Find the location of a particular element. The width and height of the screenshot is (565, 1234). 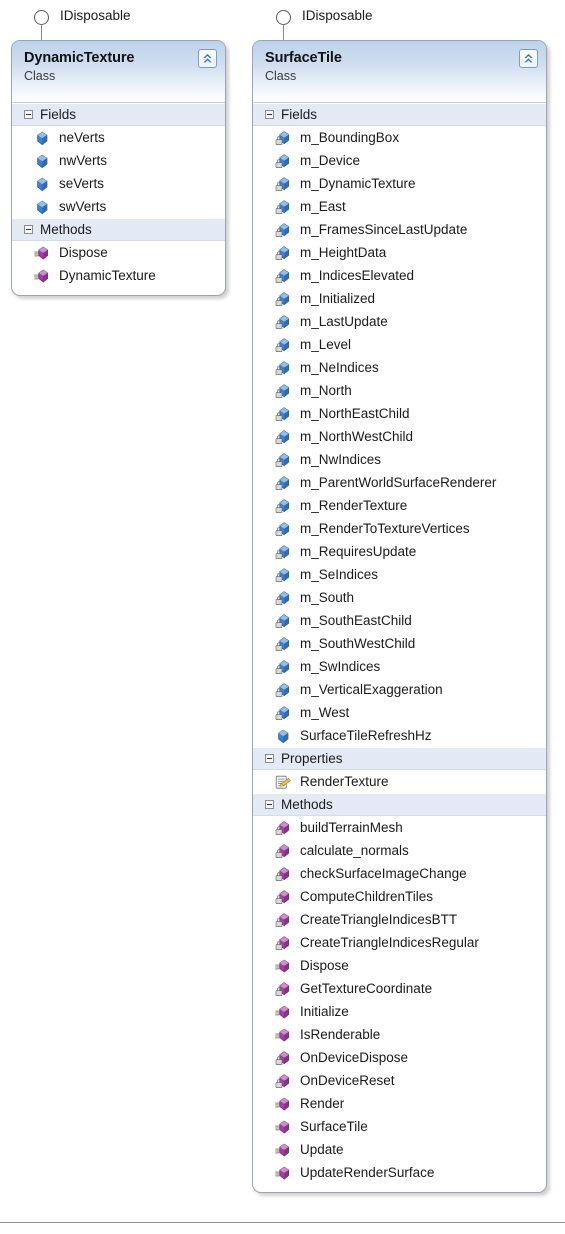

member-row: CreateTriangleIndicesBTT is located at coordinates (399, 919).